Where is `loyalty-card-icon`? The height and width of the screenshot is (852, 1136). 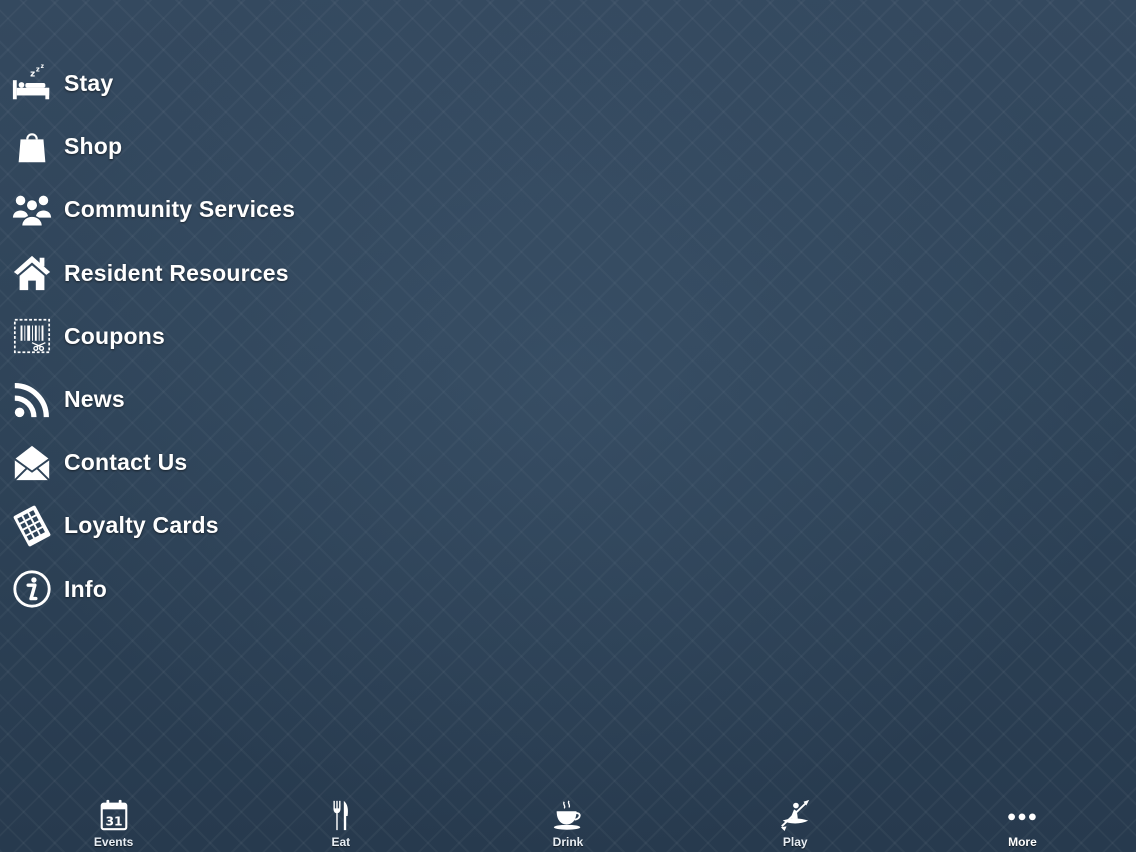 loyalty-card-icon is located at coordinates (32, 526).